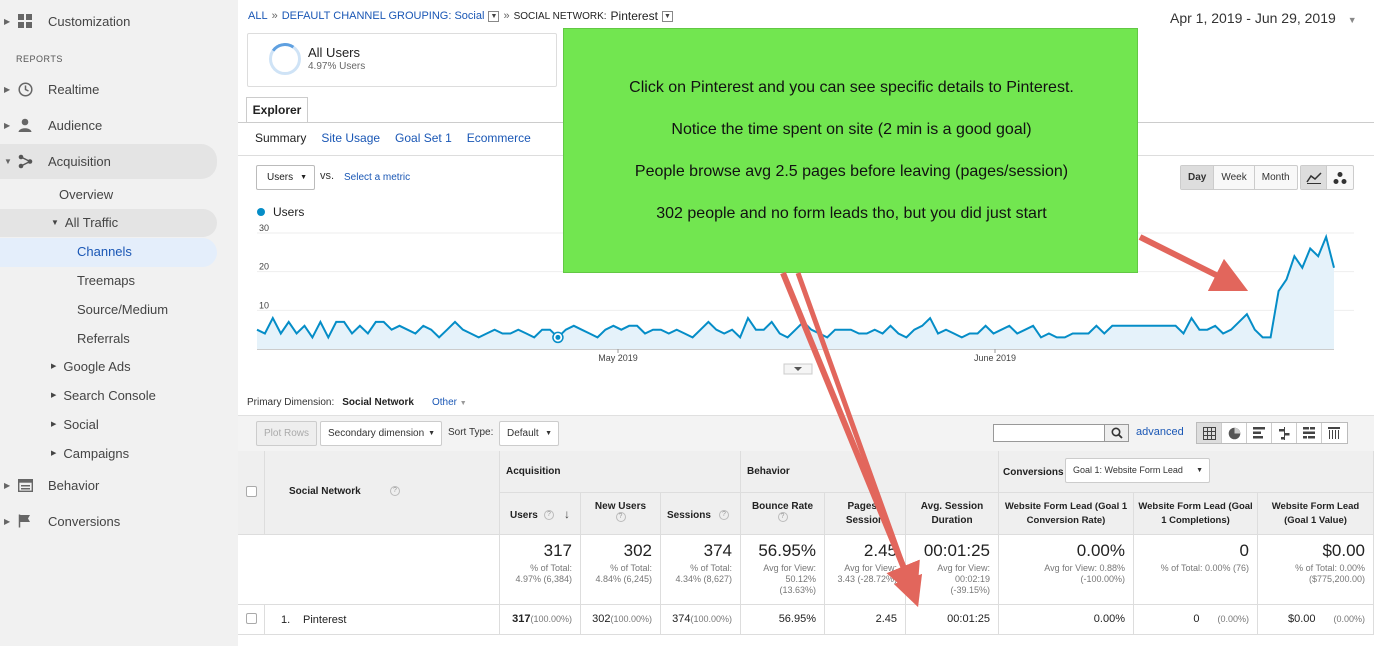 Image resolution: width=1374 pixels, height=646 pixels. What do you see at coordinates (75, 424) in the screenshot?
I see `sidebar-item-social: ▶ Social` at bounding box center [75, 424].